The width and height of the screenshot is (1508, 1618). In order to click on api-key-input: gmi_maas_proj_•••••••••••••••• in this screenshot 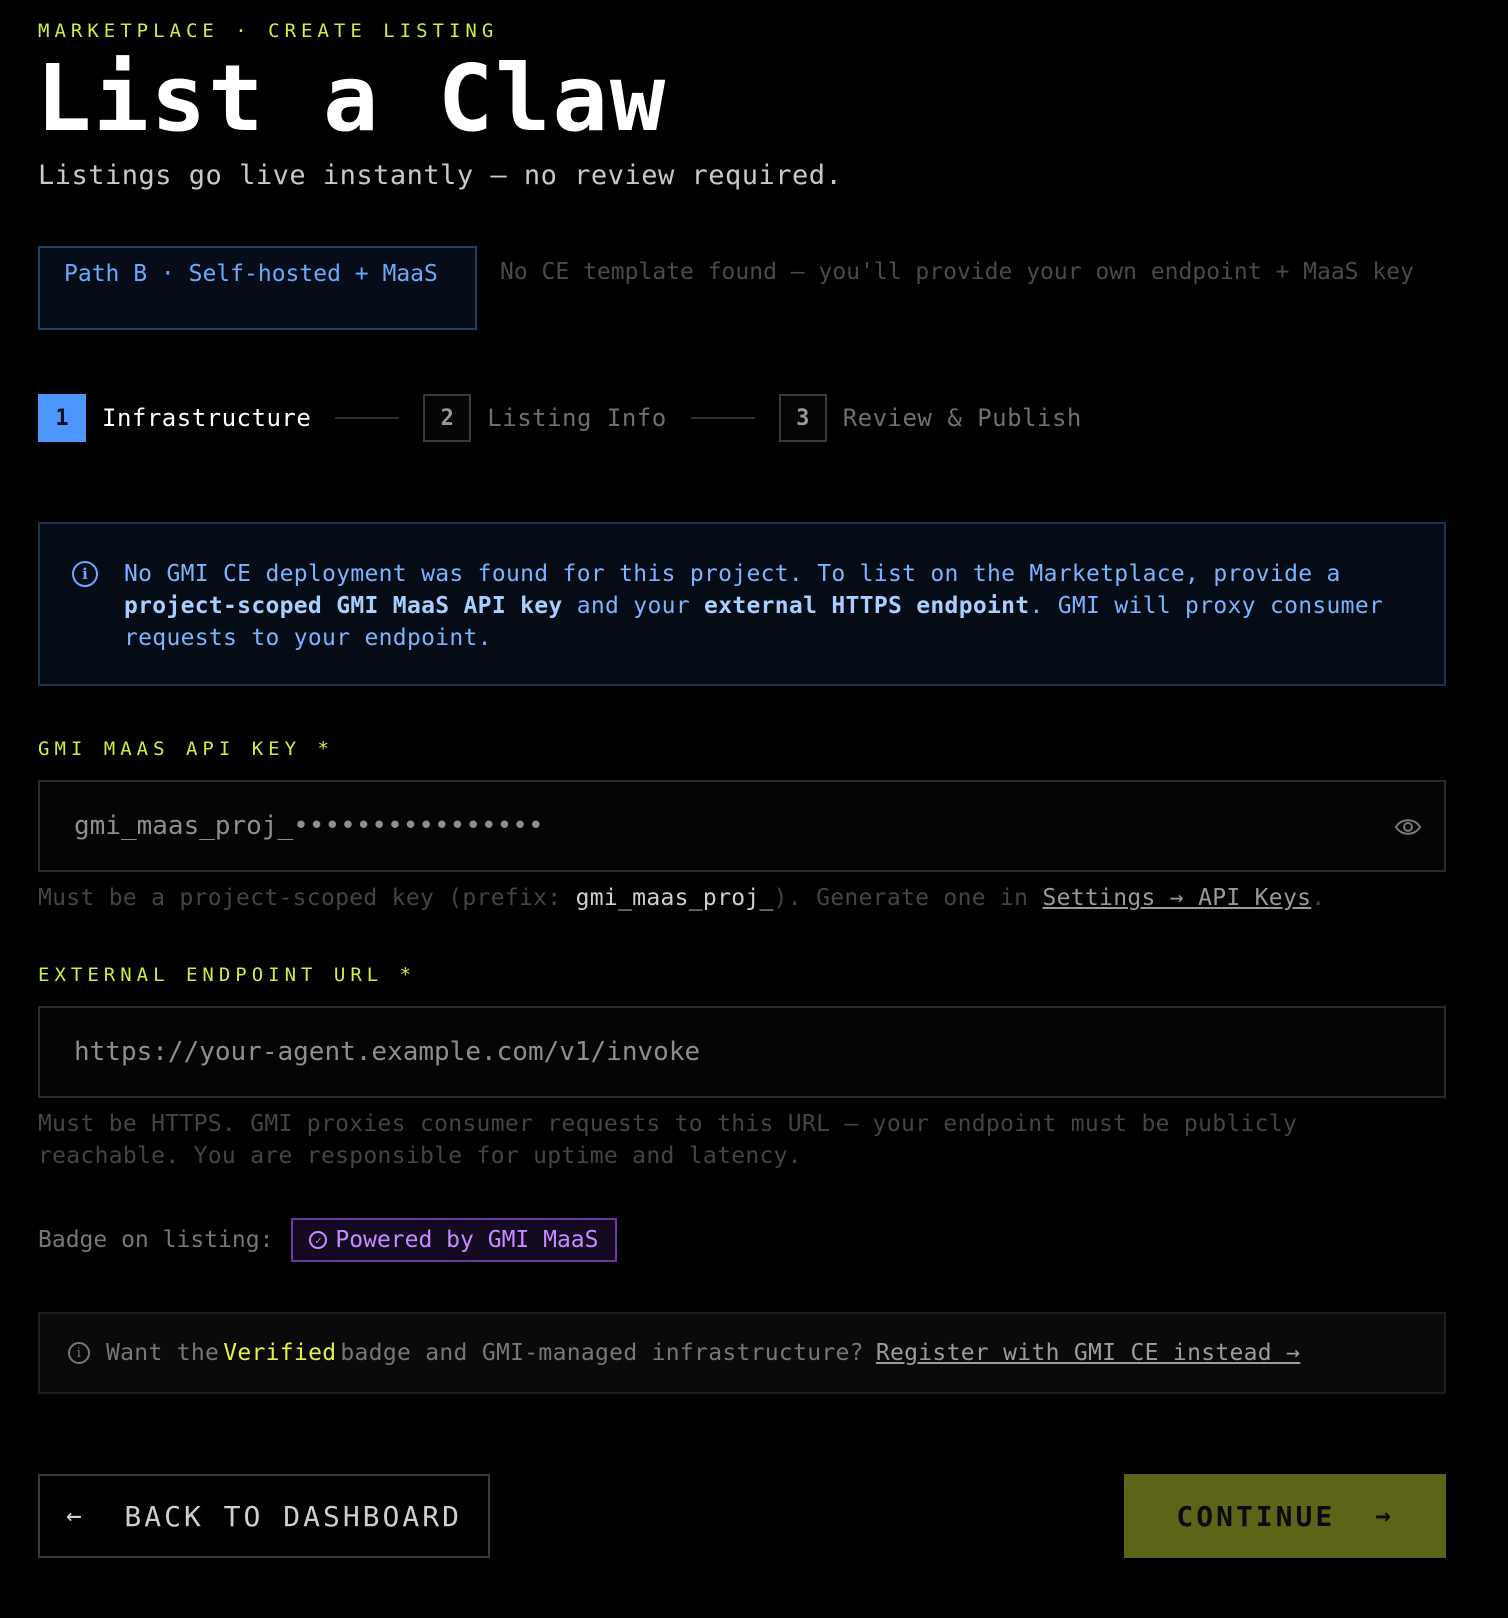, I will do `click(742, 826)`.